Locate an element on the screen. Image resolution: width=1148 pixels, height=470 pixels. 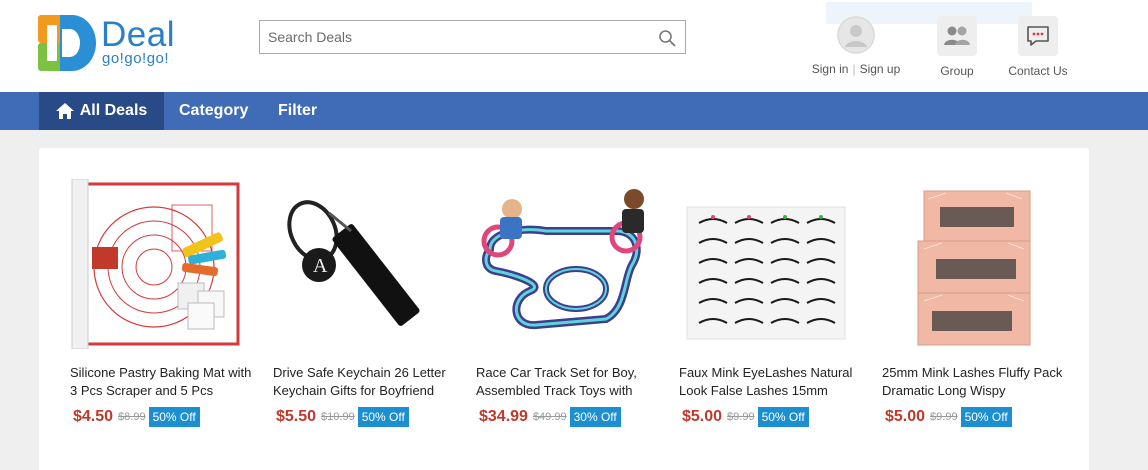
price-row: $4.50 $8.99 50% Off is located at coordinates (161, 417).